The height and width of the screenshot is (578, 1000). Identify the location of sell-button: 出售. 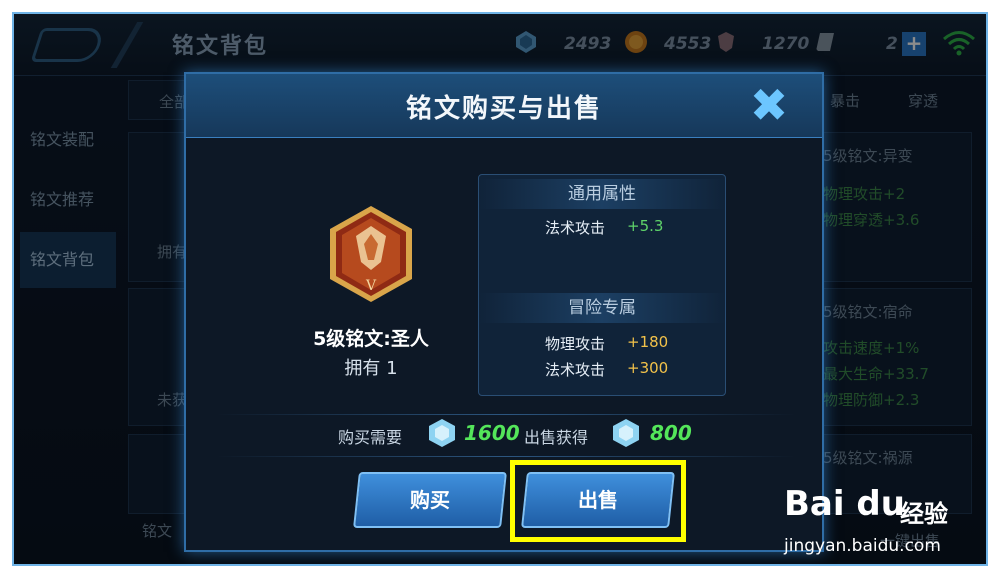
(598, 500).